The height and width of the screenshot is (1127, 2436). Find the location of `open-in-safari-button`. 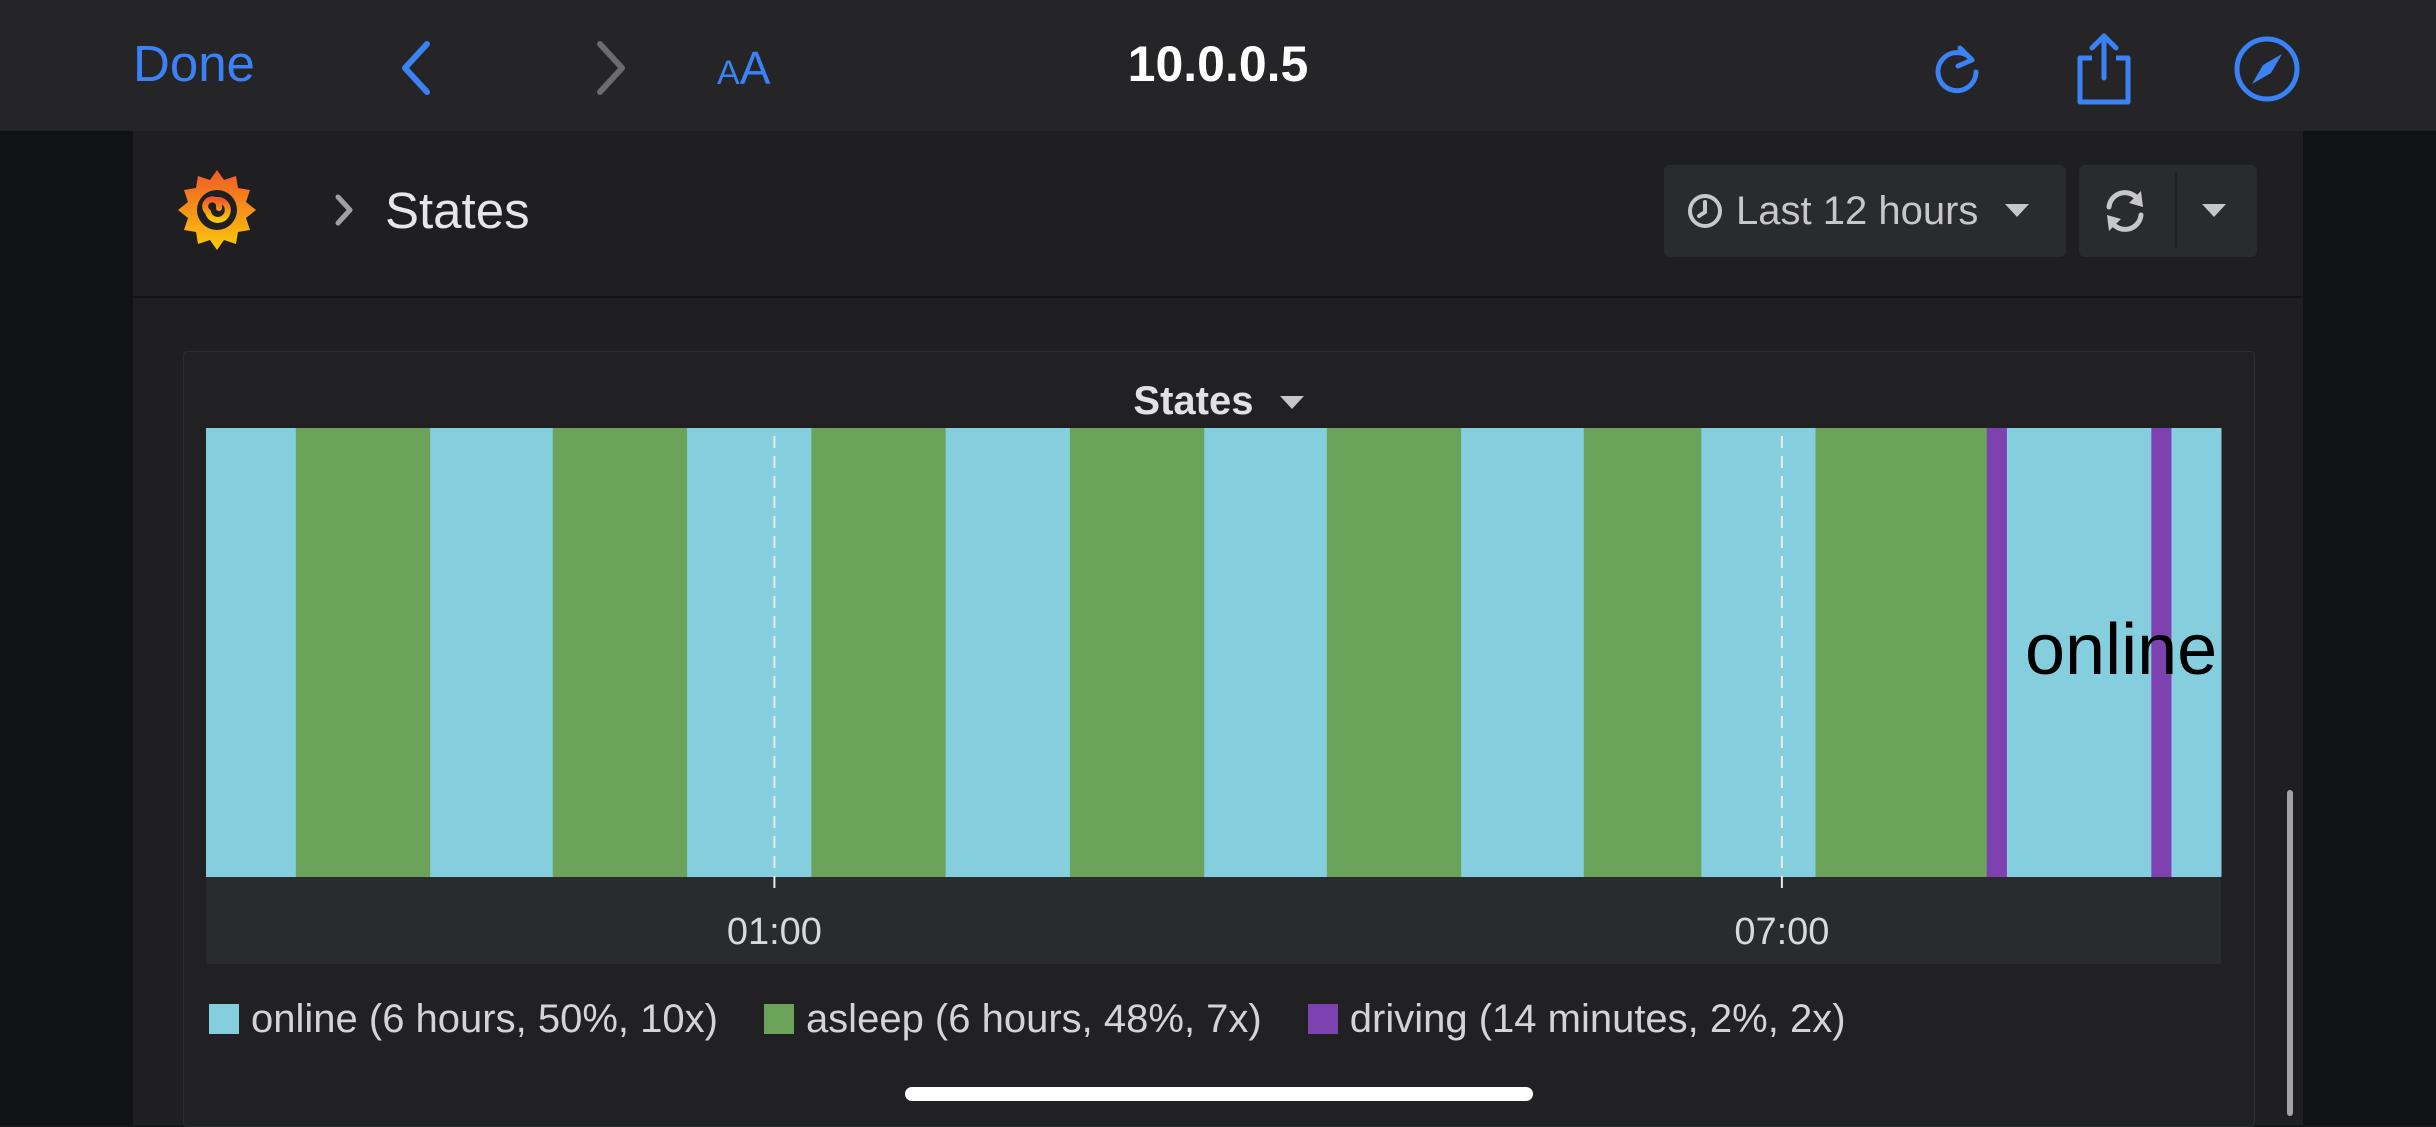

open-in-safari-button is located at coordinates (2267, 69).